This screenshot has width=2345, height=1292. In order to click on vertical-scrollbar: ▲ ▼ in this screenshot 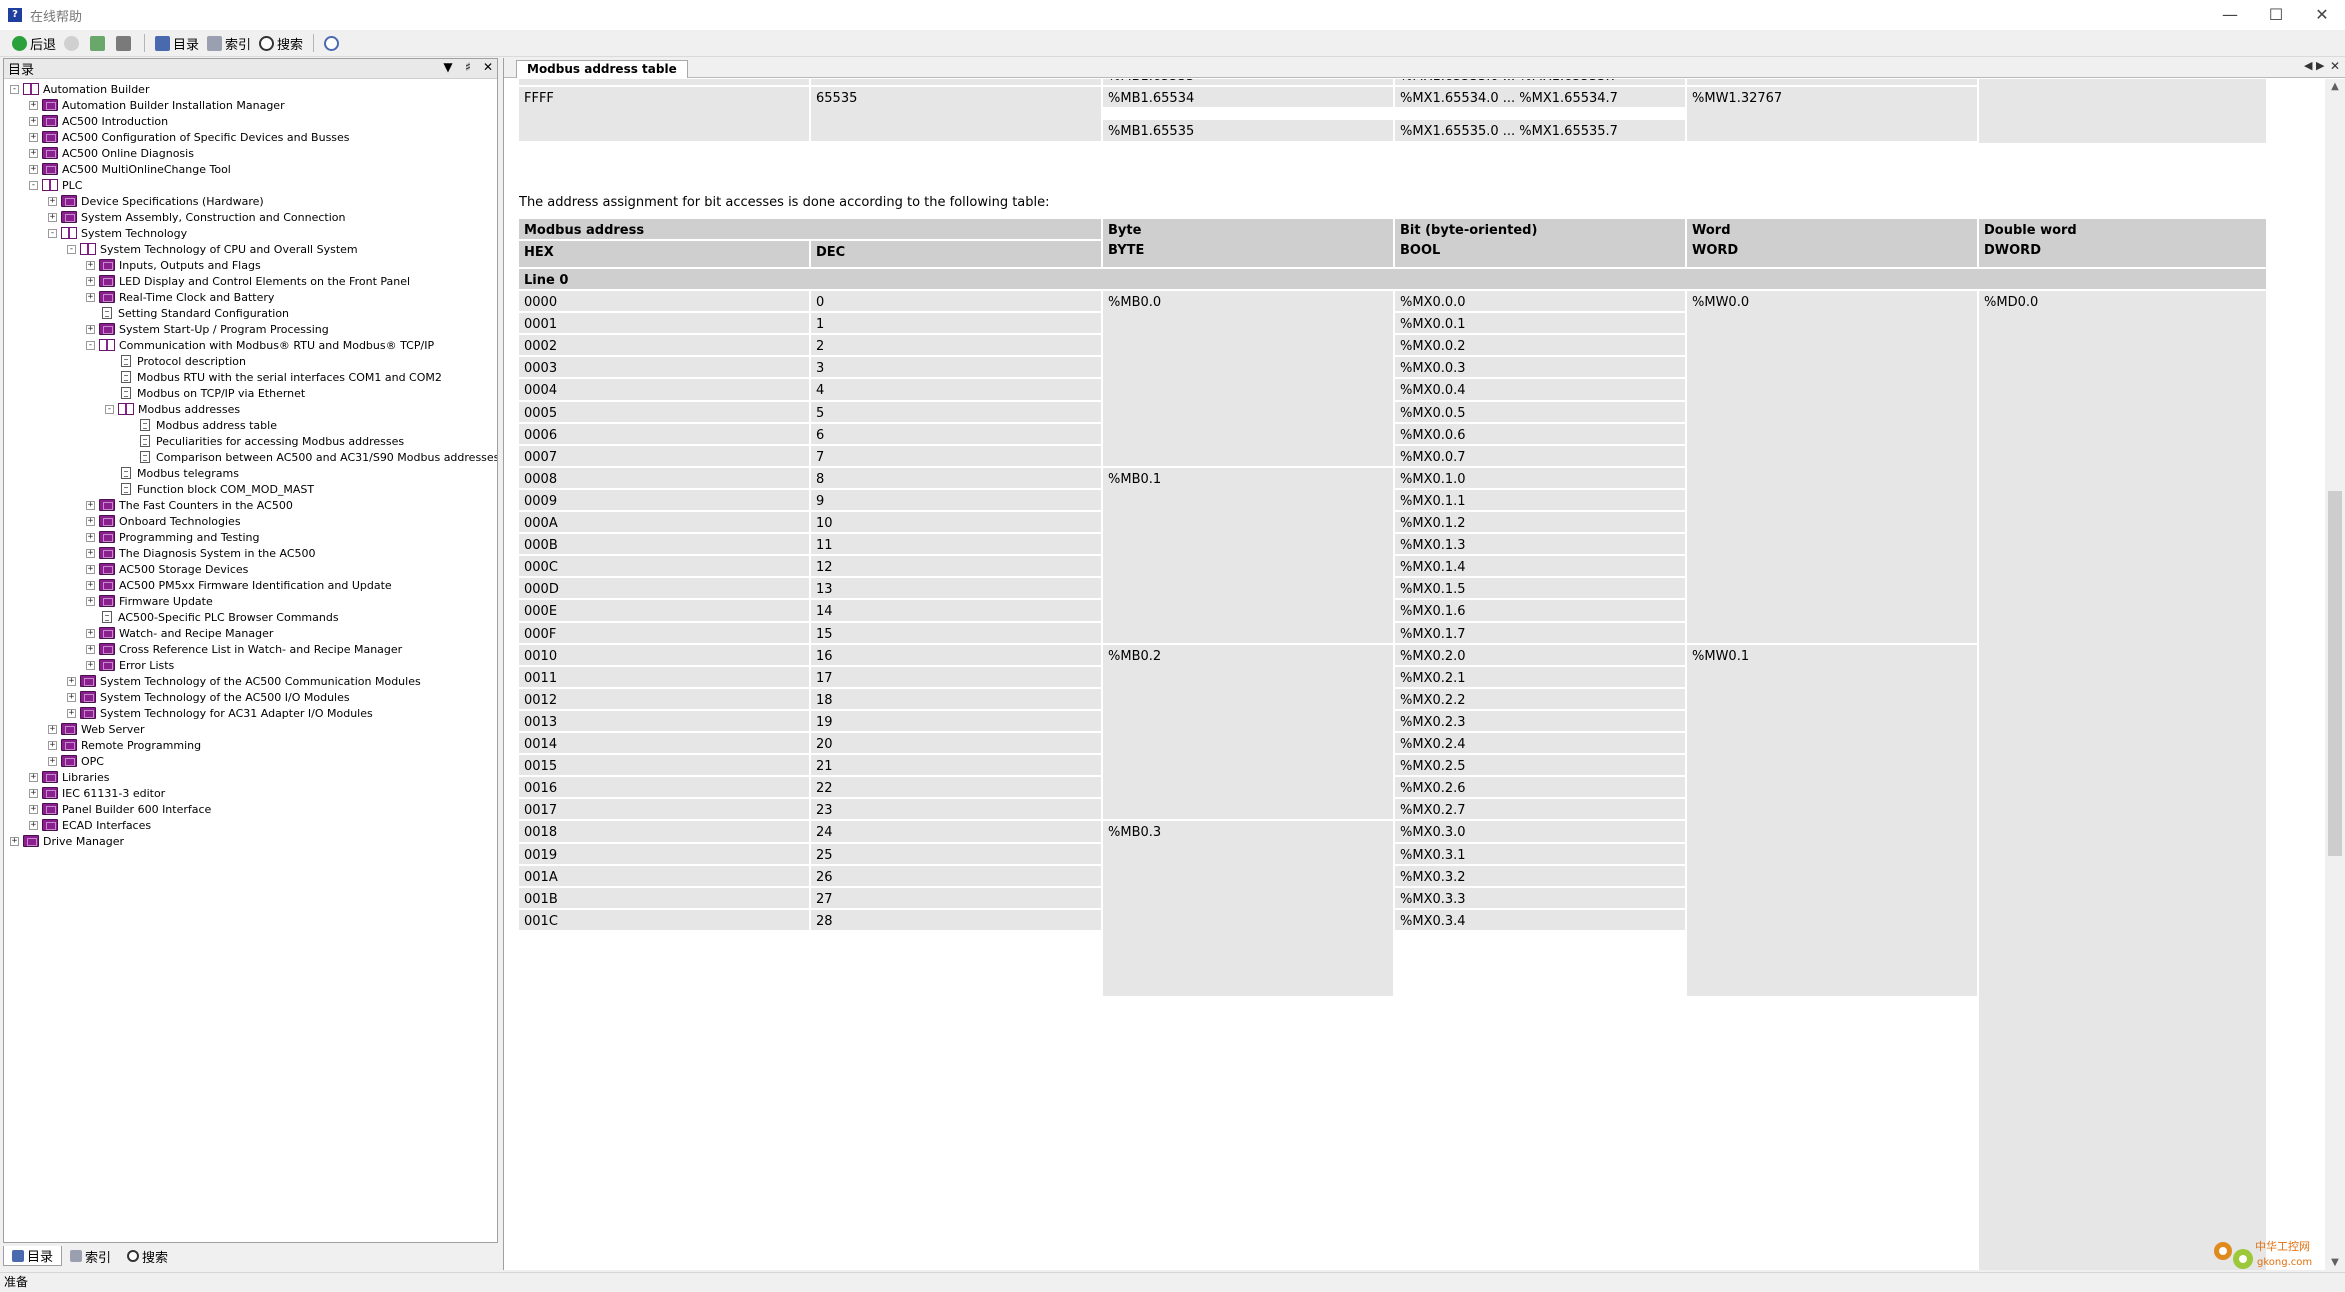, I will do `click(2335, 674)`.